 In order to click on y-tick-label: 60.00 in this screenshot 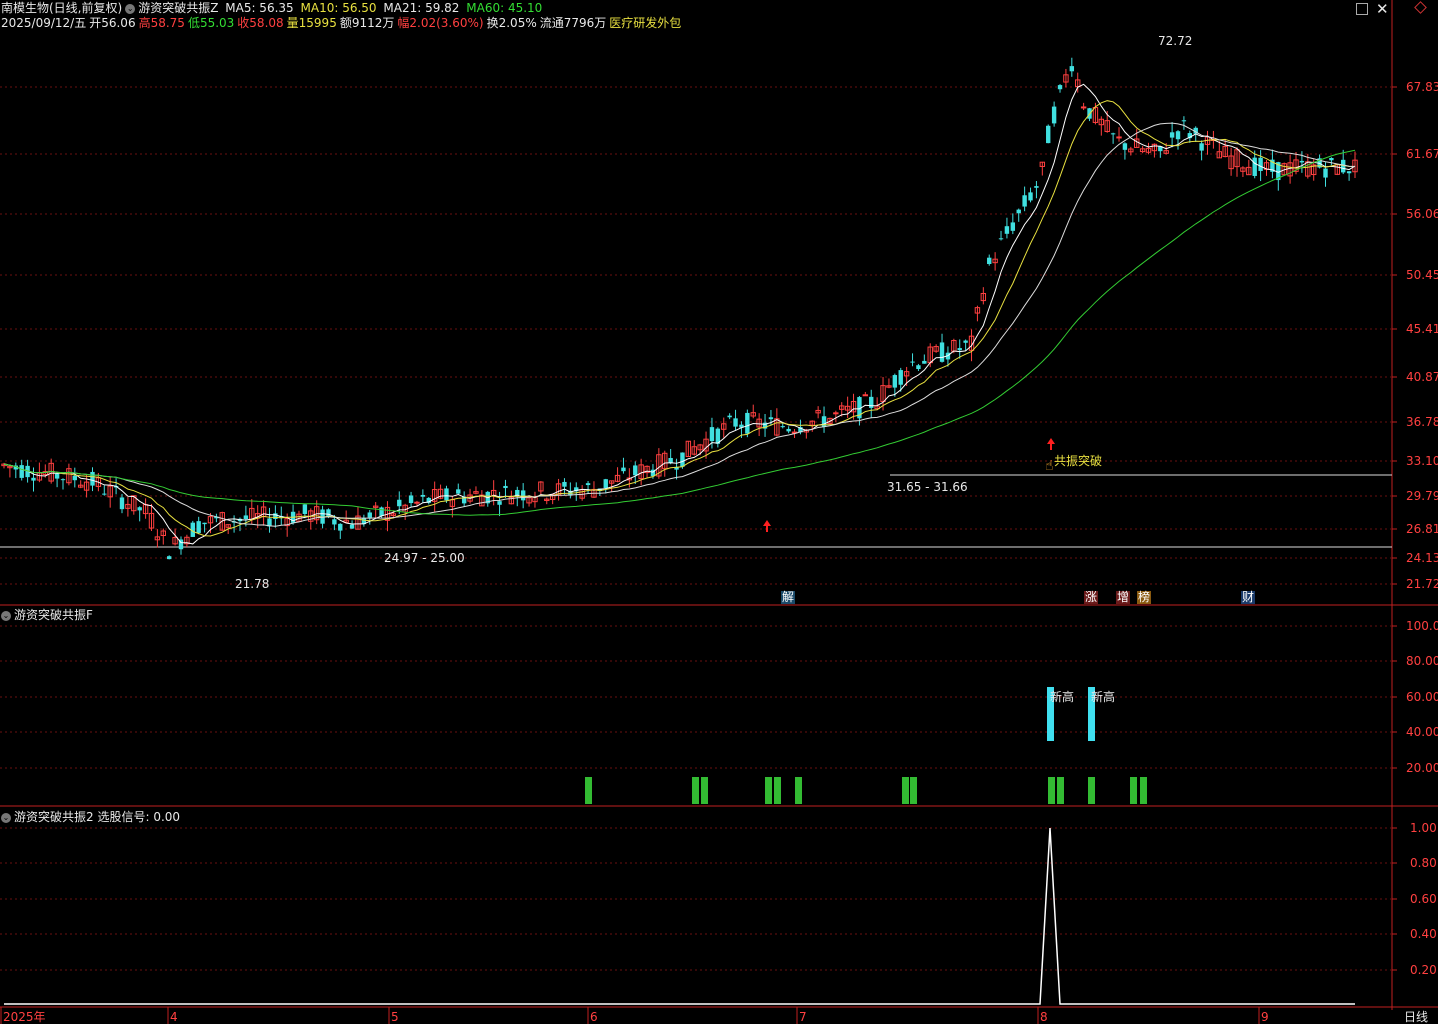, I will do `click(1422, 697)`.